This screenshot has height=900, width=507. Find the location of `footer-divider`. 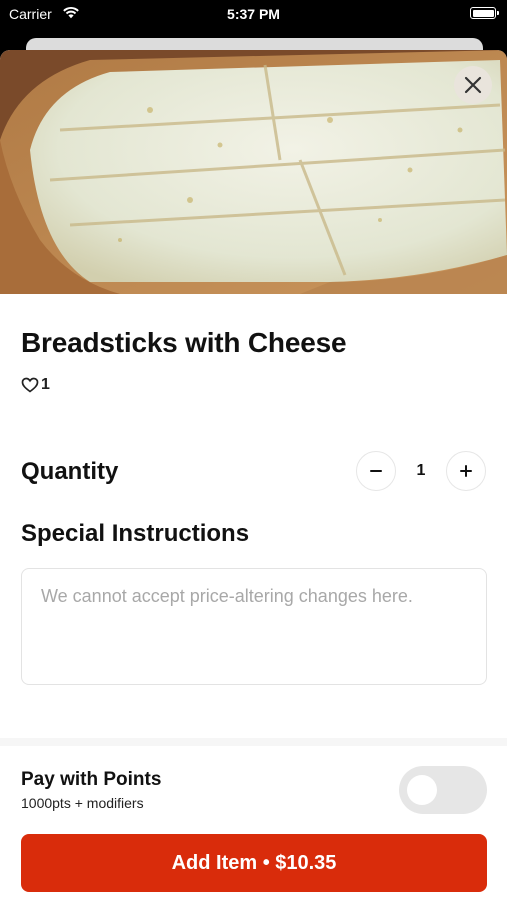

footer-divider is located at coordinates (253, 742).